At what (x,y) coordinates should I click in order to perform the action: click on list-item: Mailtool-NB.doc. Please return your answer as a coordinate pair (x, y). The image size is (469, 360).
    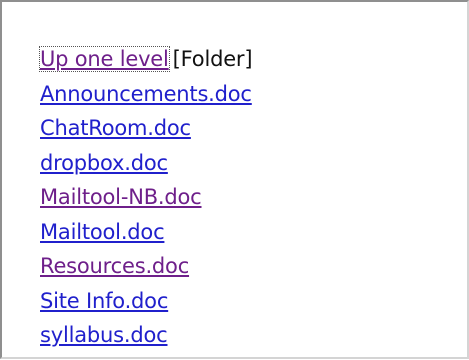
    Looking at the image, I should click on (146, 197).